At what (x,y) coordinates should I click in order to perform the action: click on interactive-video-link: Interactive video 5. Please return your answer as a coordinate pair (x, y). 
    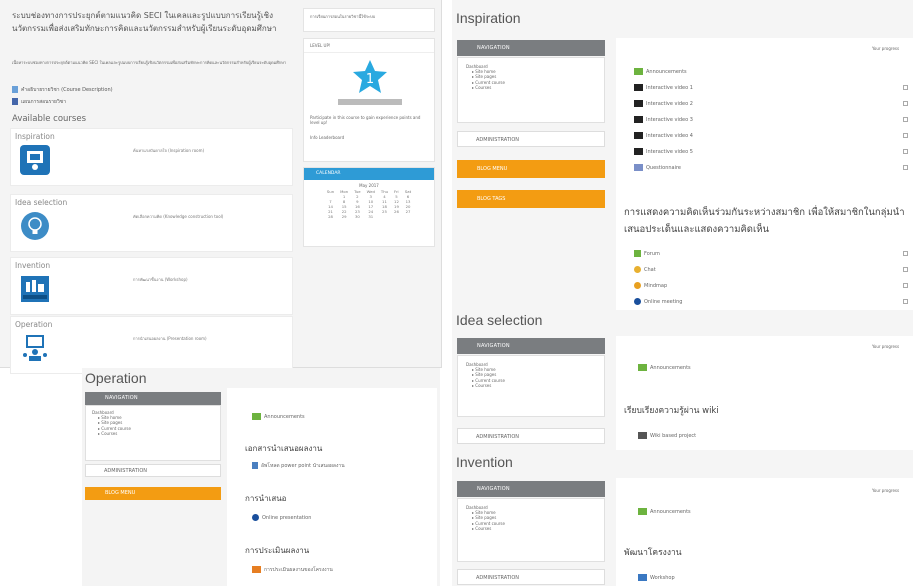
    Looking at the image, I should click on (663, 152).